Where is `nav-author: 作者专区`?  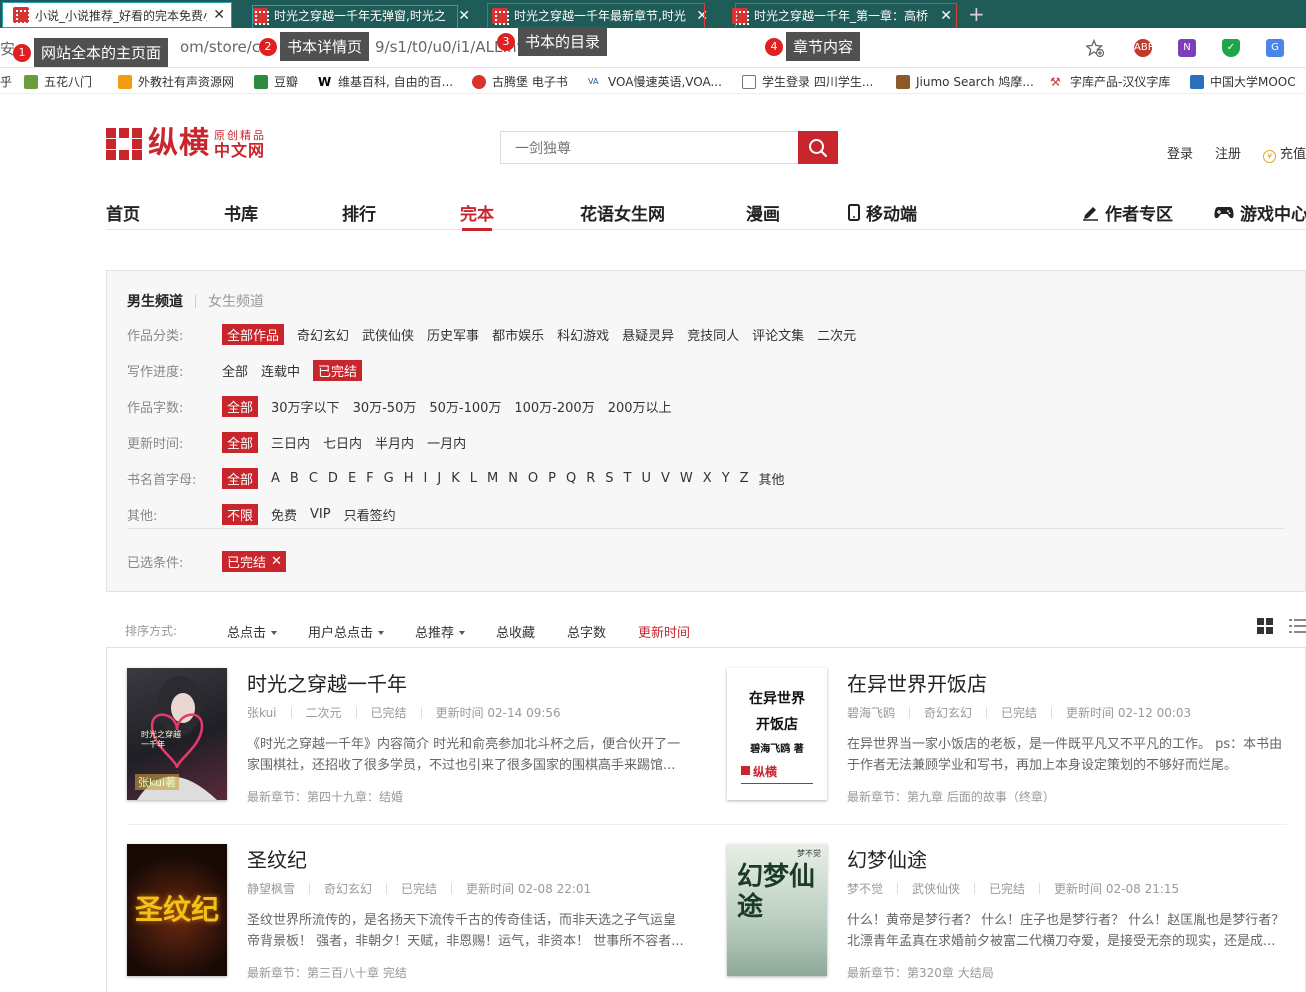
nav-author: 作者专区 is located at coordinates (1127, 212).